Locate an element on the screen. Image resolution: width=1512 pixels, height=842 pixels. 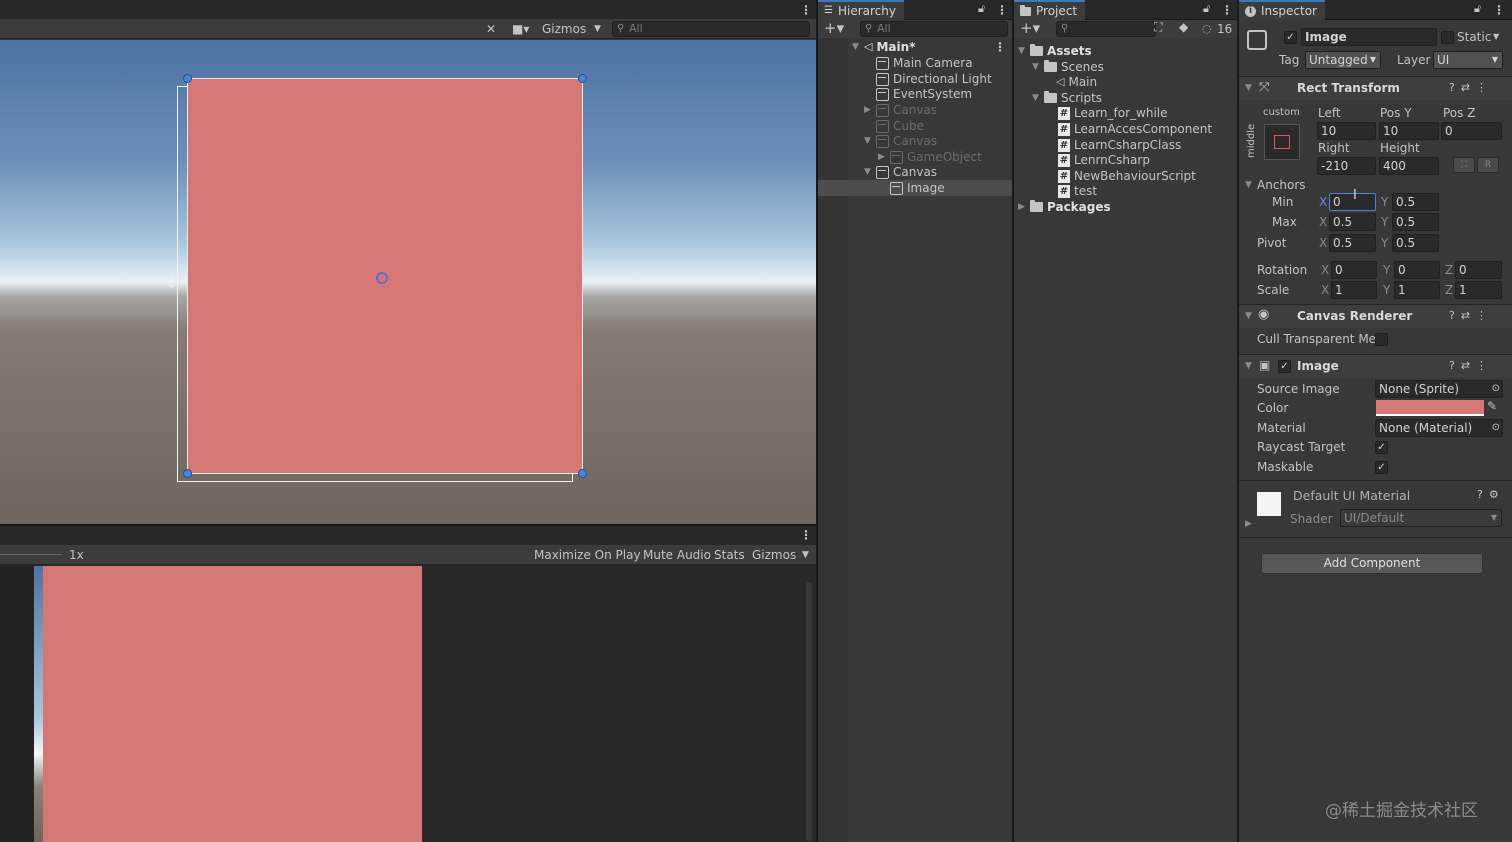
static-label: Static is located at coordinates (1474, 37).